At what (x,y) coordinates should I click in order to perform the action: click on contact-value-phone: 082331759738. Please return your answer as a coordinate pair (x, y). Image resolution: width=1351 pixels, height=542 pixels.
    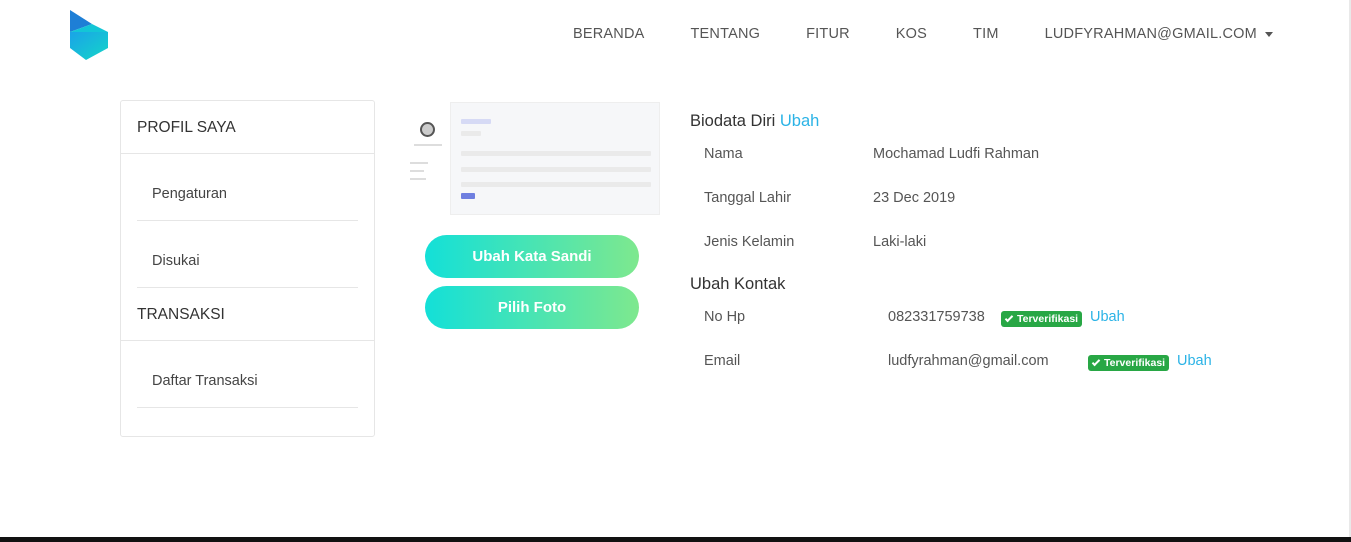
    Looking at the image, I should click on (936, 317).